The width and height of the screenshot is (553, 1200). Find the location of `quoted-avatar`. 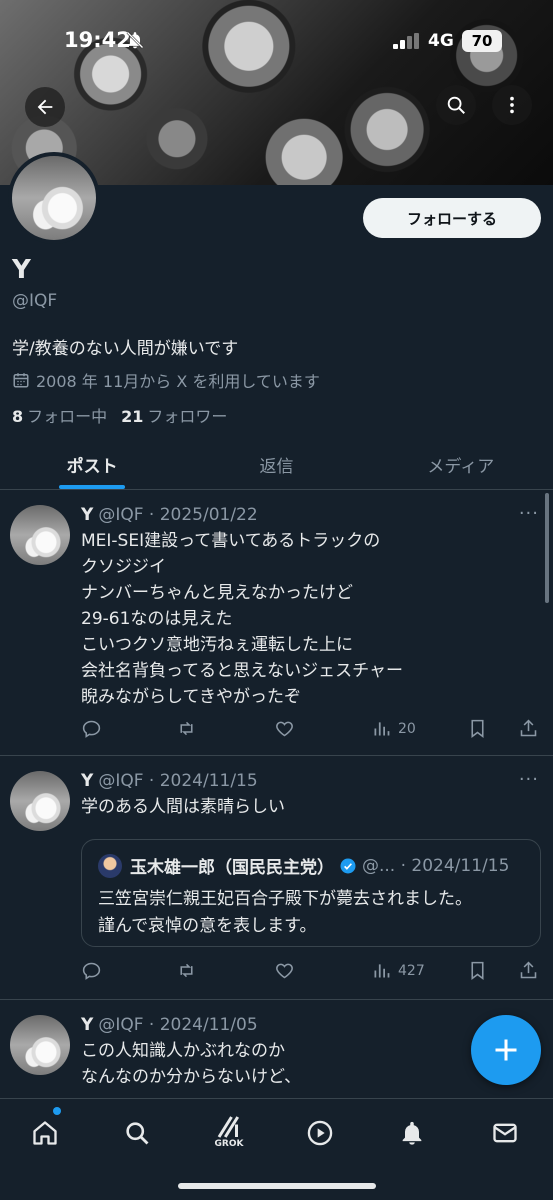

quoted-avatar is located at coordinates (110, 866).